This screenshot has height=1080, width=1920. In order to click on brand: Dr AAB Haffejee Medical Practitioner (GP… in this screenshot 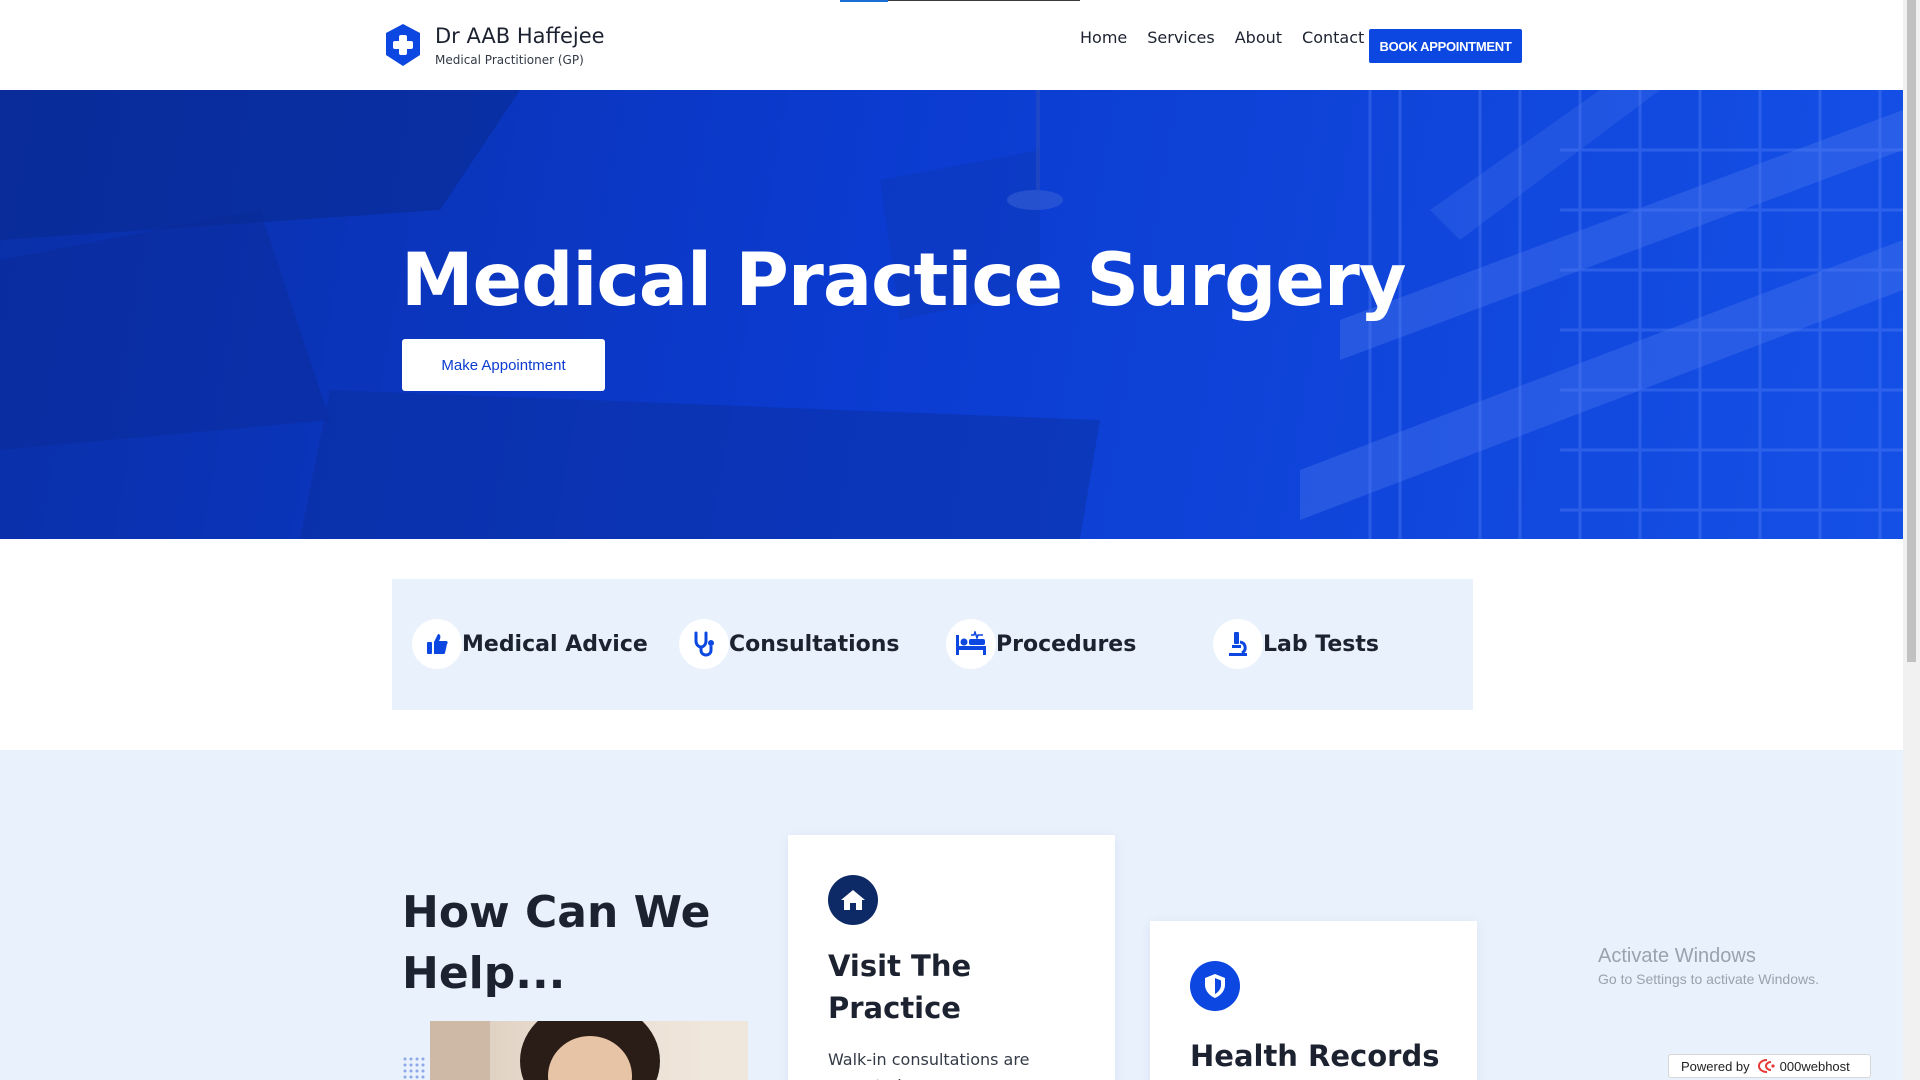, I will do `click(494, 45)`.